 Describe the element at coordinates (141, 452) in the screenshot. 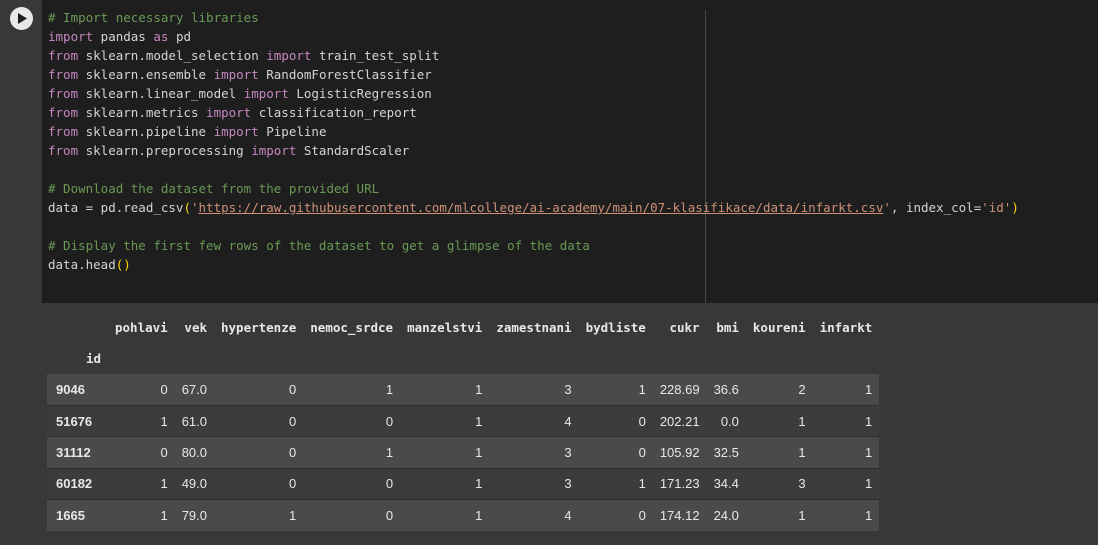

I see `table-cell-pohlavi: 0` at that location.